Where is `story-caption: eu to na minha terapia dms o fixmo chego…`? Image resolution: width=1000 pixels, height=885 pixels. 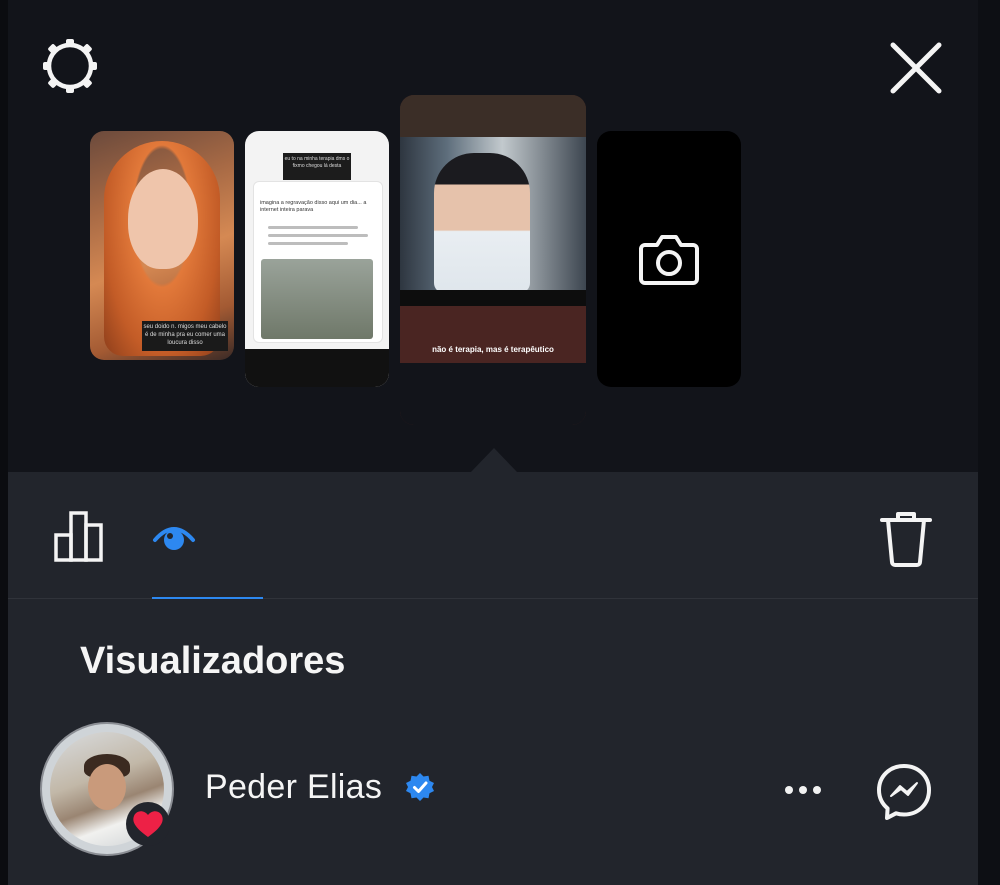 story-caption: eu to na minha terapia dms o fixmo chego… is located at coordinates (317, 166).